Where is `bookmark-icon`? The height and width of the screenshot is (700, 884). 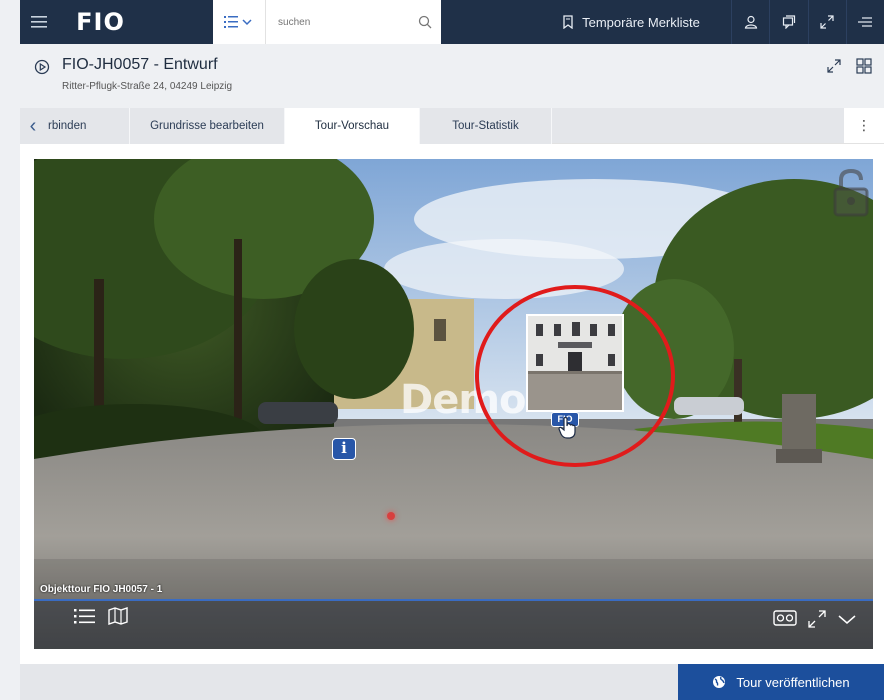
bookmark-icon is located at coordinates (568, 22).